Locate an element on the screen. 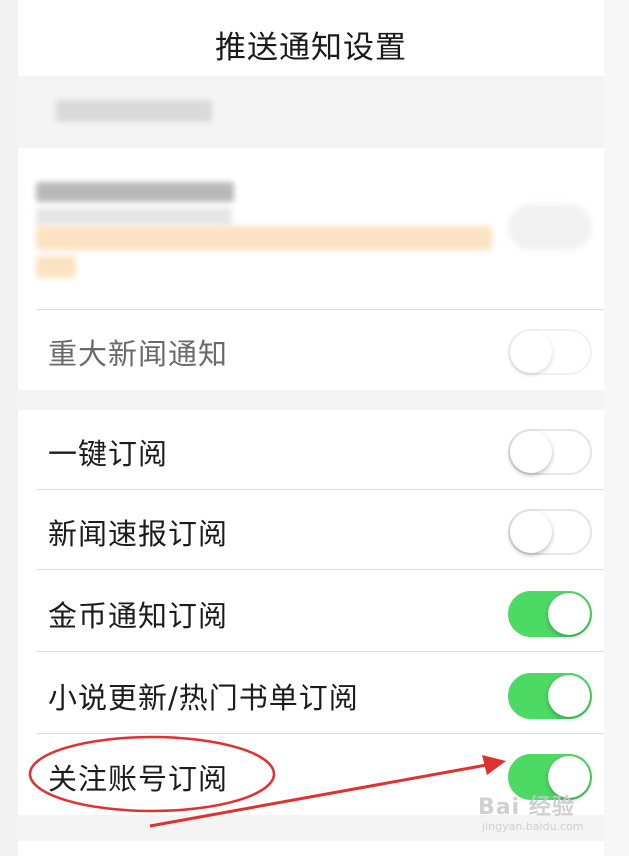  watermark-logo: Bai 经验 is located at coordinates (526, 807).